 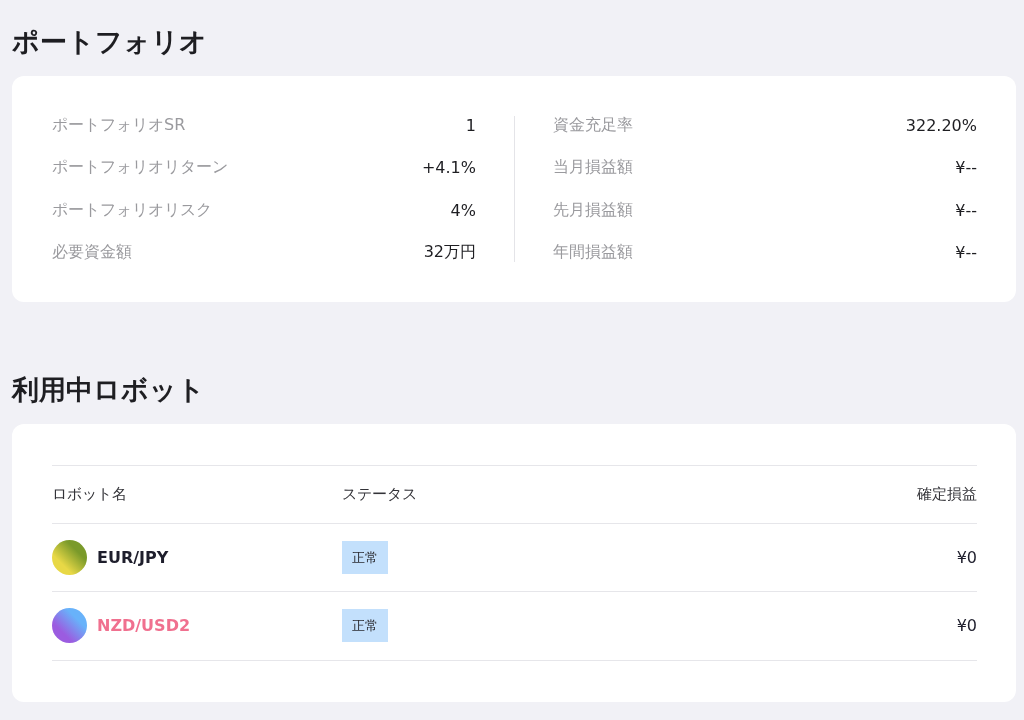 I want to click on stat-label: 必要資金額, so click(x=92, y=253).